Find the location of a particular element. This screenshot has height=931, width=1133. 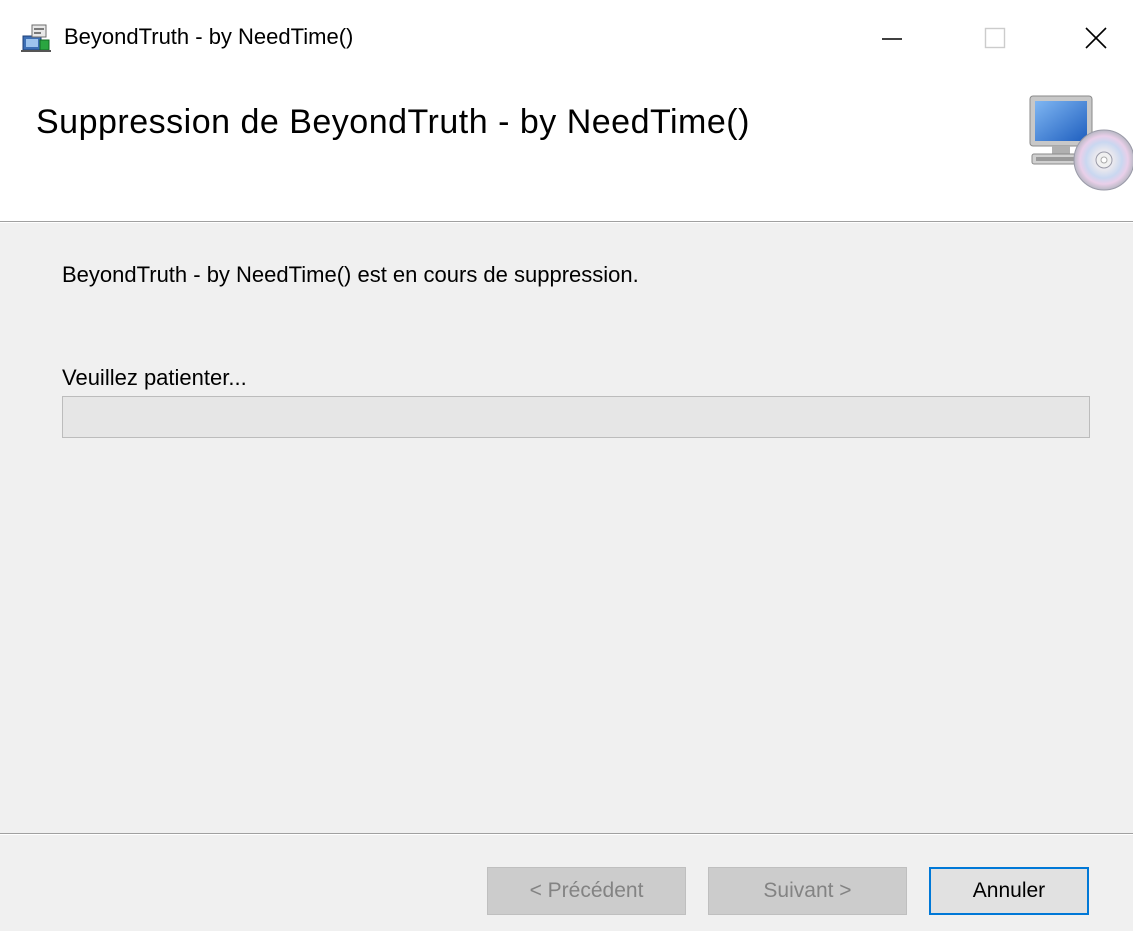

title-bar: BeyondTruth - by NeedTime() is located at coordinates (566, 40).